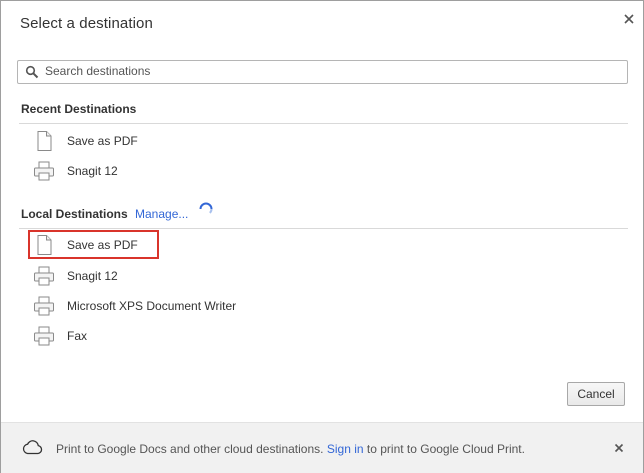 This screenshot has width=644, height=473. I want to click on local-destination-microsoft-xps-document-writer: Microsoft XPS Document Writer, so click(158, 306).